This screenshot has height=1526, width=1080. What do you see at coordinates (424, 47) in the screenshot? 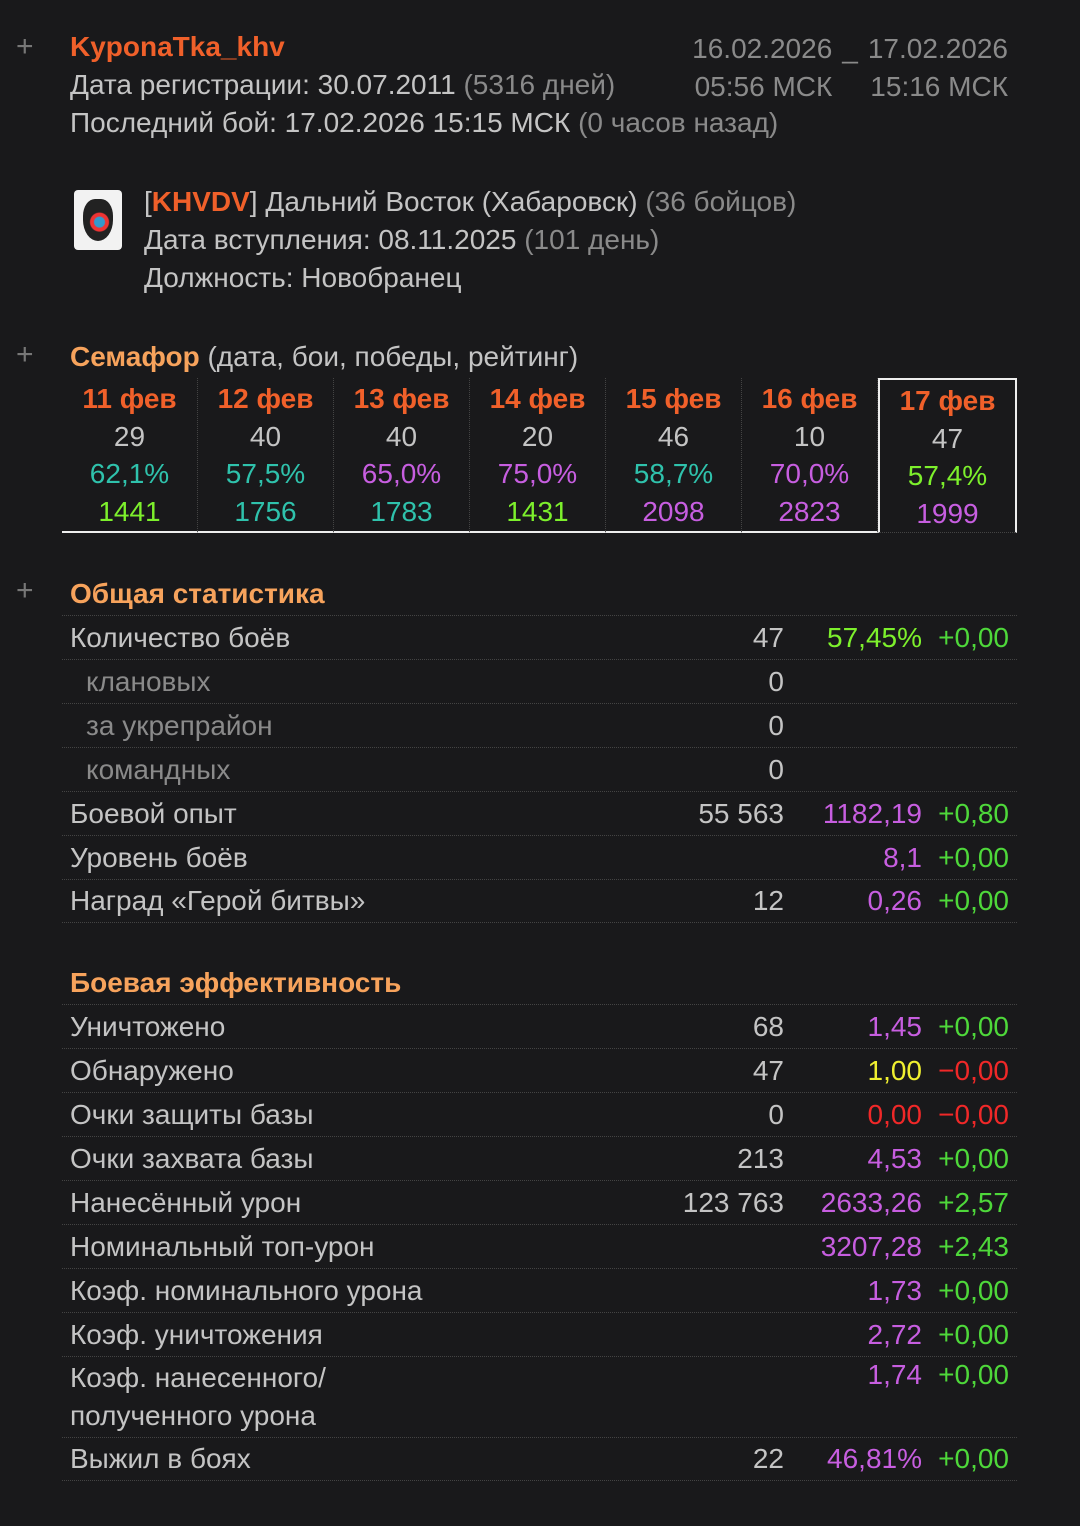
I see `player-name: KyponaTka_khv` at bounding box center [424, 47].